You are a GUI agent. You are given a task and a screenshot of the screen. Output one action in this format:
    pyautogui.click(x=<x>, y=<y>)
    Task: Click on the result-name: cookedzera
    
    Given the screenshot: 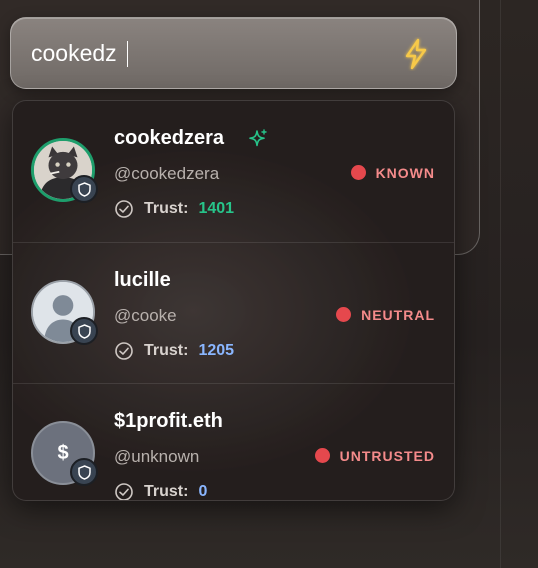 What is the action you would take?
    pyautogui.click(x=169, y=138)
    